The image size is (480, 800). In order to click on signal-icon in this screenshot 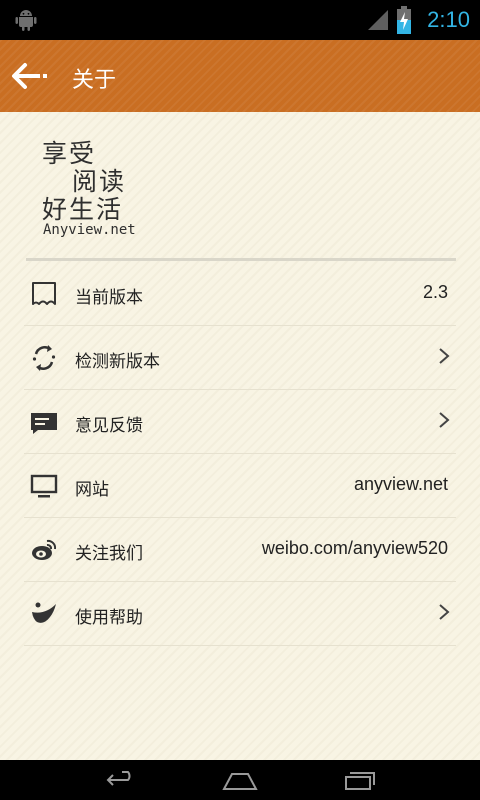, I will do `click(378, 20)`.